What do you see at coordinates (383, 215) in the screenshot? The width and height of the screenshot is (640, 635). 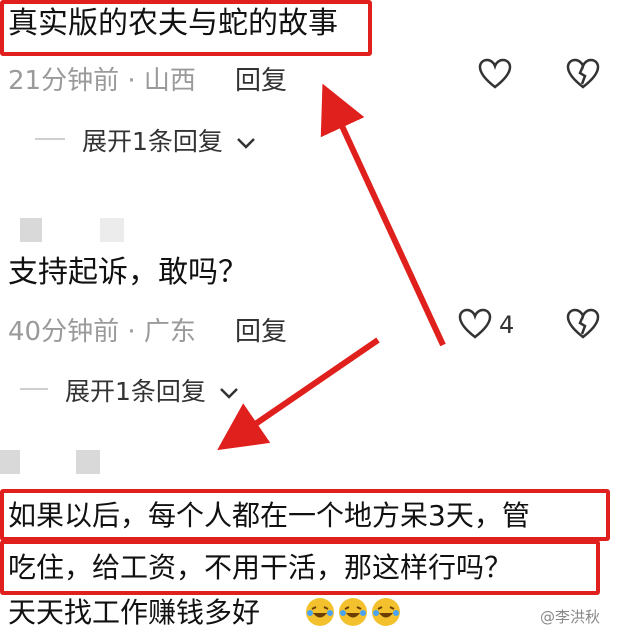 I see `arrow-up-annotation` at bounding box center [383, 215].